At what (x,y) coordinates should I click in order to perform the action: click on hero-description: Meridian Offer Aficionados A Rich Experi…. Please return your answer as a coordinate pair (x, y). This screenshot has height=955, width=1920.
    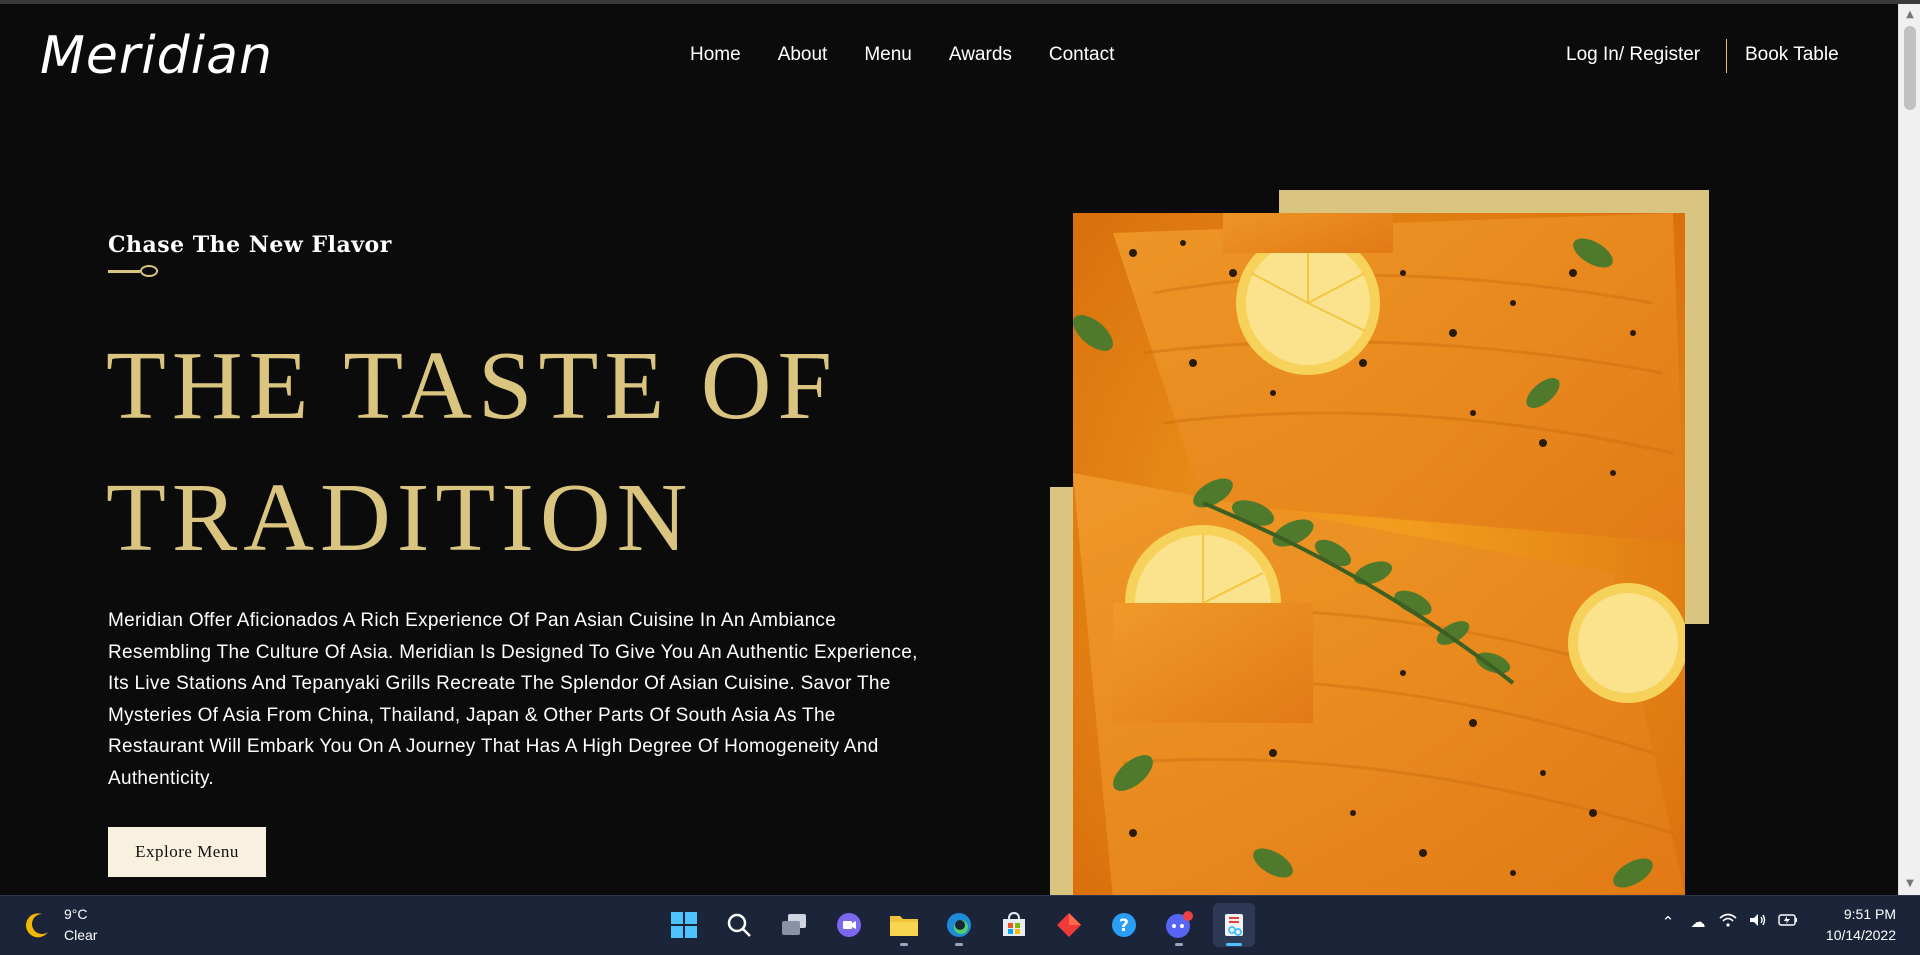
    Looking at the image, I should click on (513, 699).